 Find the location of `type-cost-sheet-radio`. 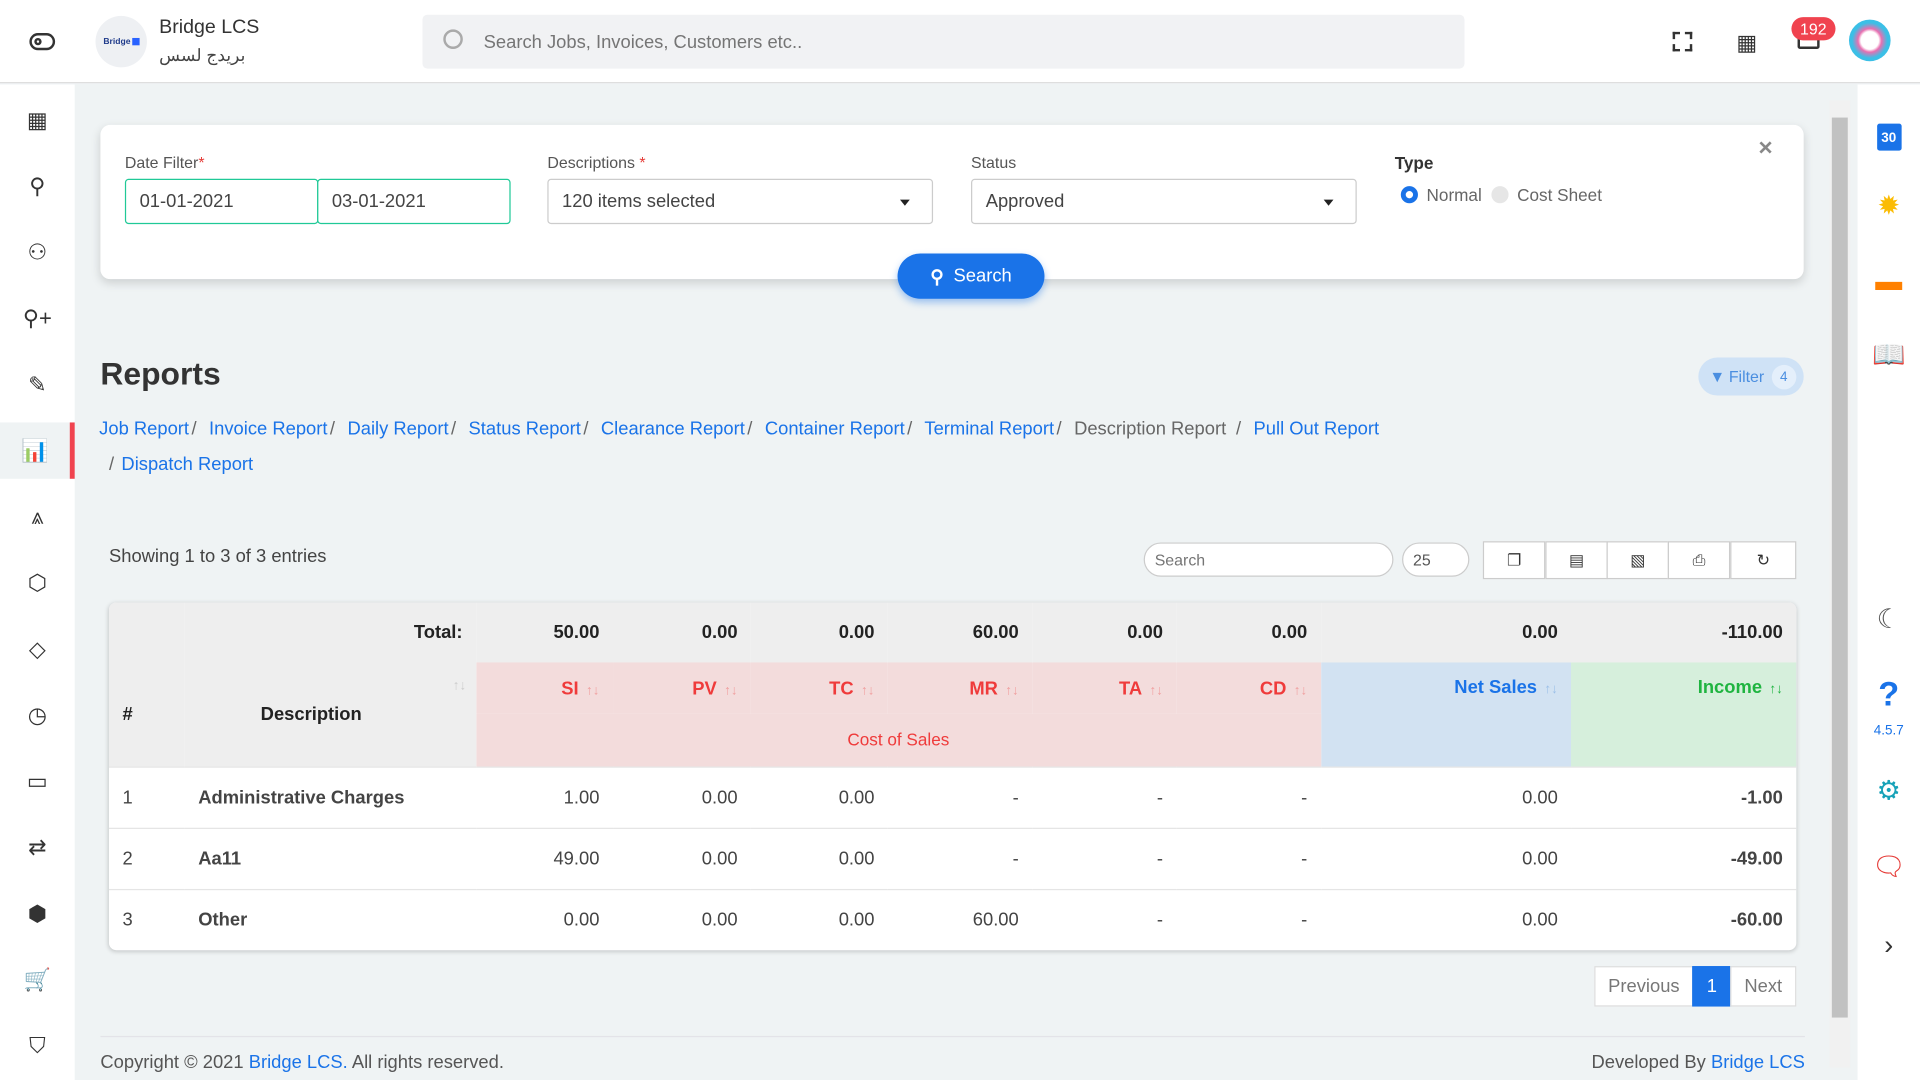

type-cost-sheet-radio is located at coordinates (1500, 195).